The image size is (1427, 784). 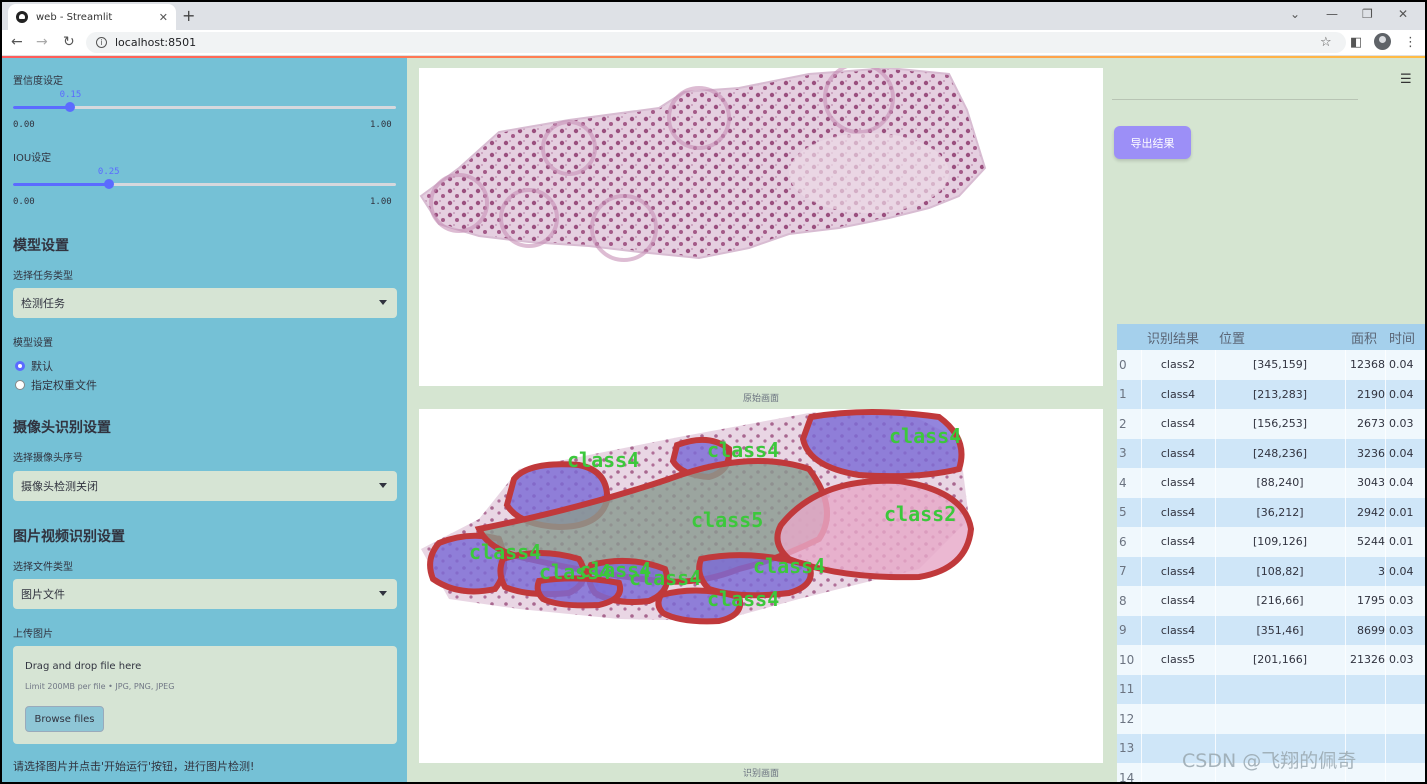 I want to click on radio-custom-weights: 指定权重文件, so click(x=56, y=385).